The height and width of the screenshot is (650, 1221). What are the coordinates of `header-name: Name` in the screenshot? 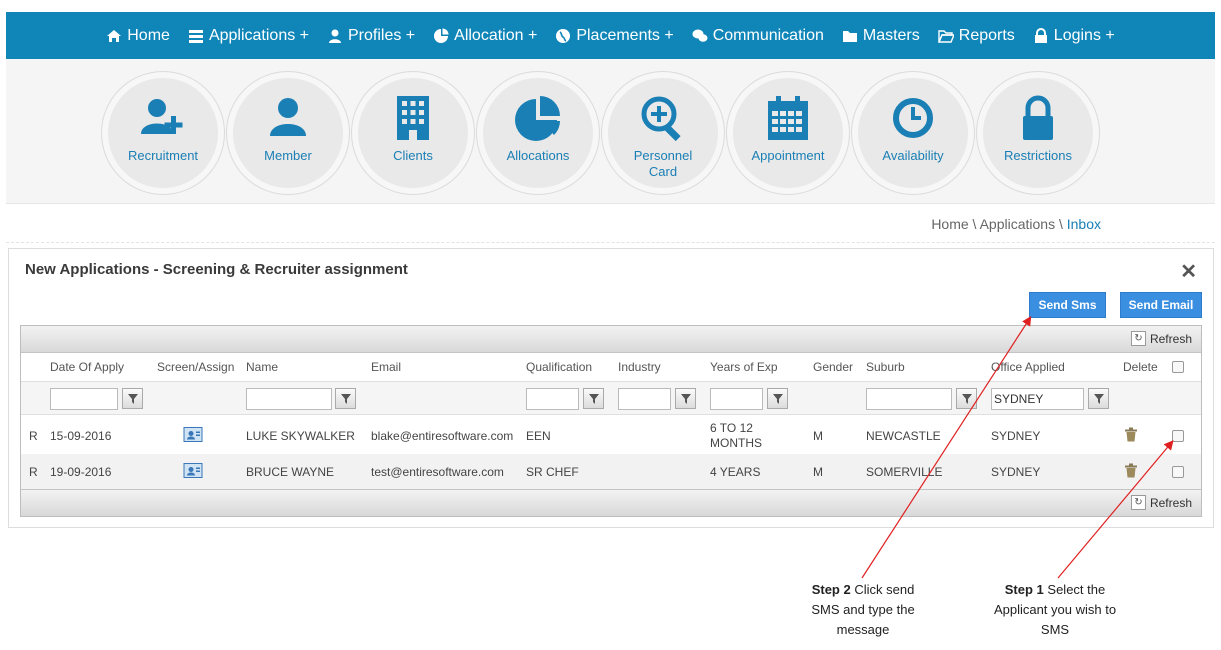 It's located at (262, 367).